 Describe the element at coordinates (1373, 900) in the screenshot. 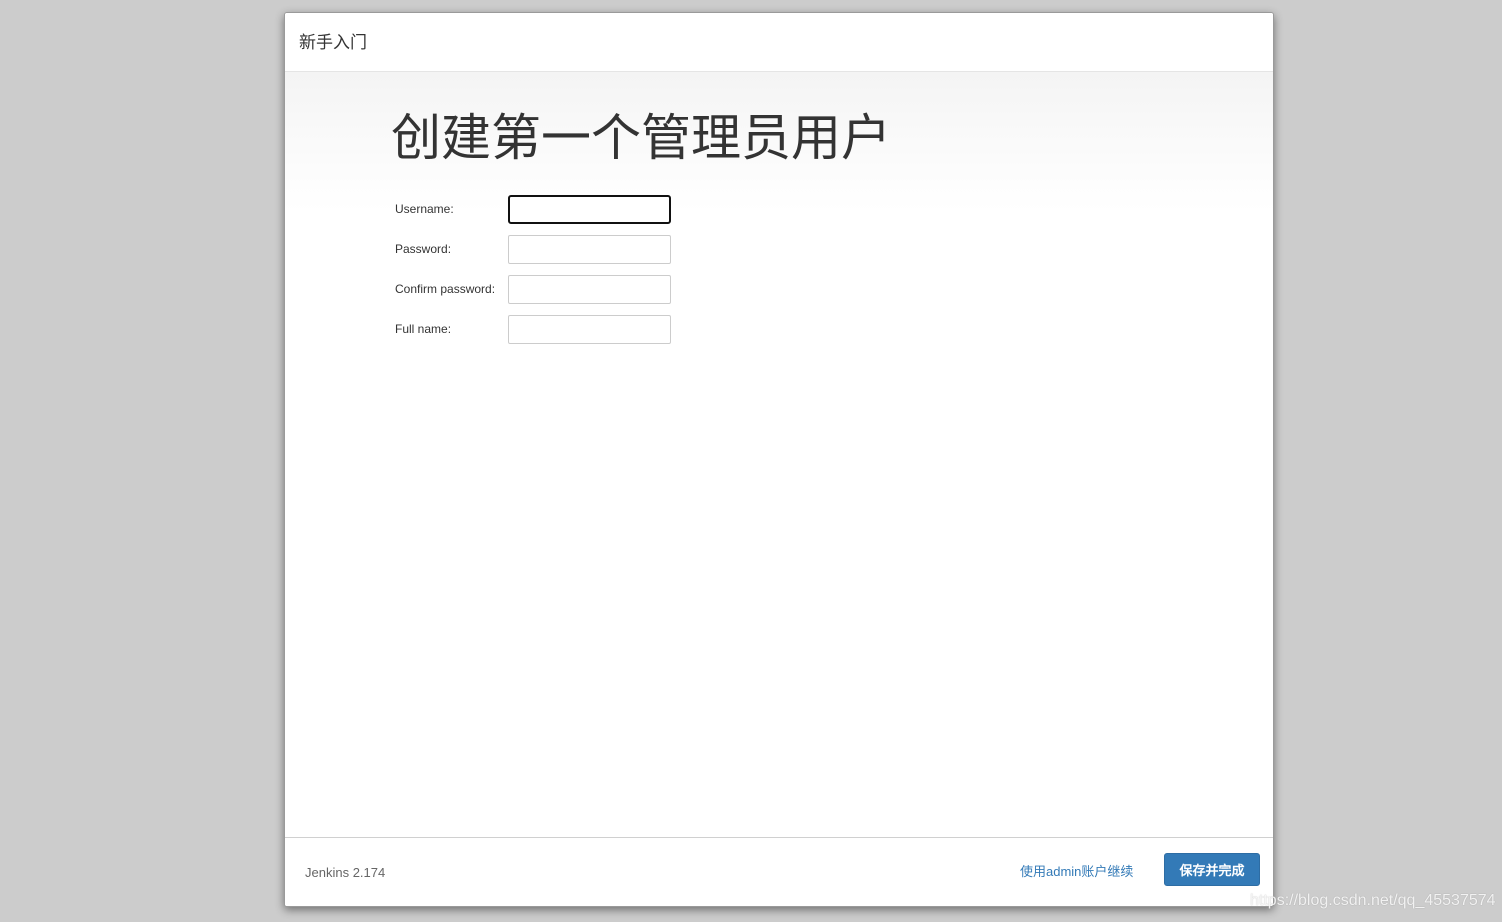

I see `watermark-text: https://blog.csdn.net/qq_45537574` at that location.